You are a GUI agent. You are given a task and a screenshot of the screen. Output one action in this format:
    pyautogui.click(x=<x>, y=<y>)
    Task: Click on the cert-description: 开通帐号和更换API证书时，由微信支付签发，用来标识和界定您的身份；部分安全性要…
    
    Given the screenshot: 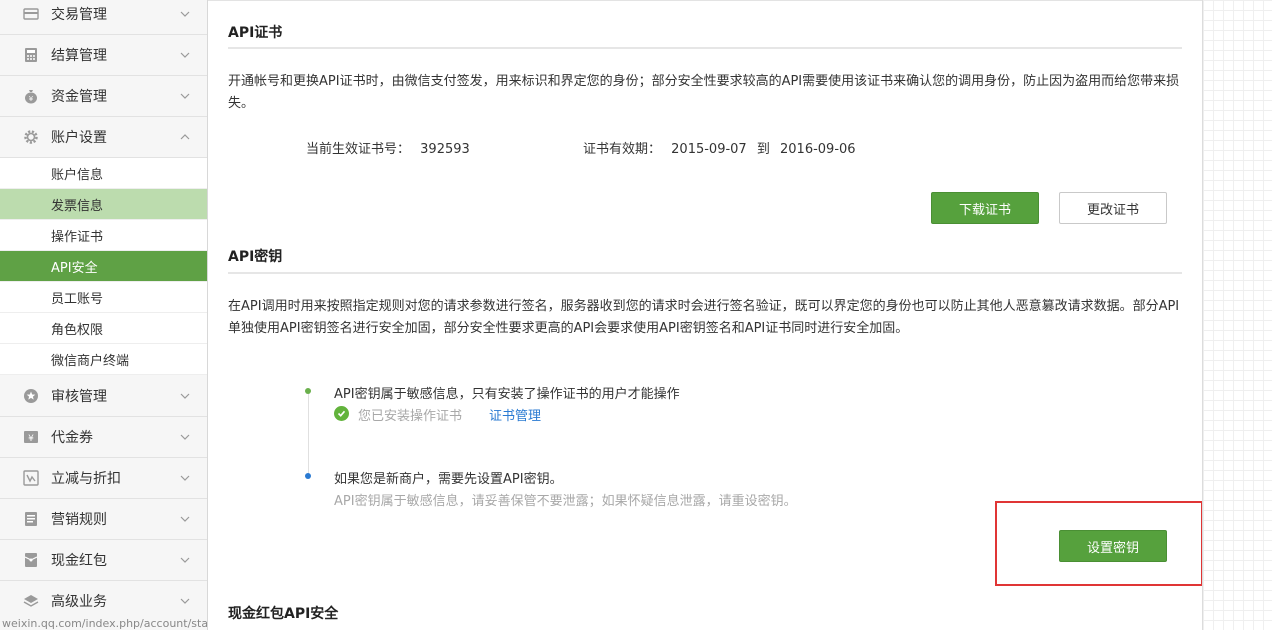 What is the action you would take?
    pyautogui.click(x=704, y=92)
    